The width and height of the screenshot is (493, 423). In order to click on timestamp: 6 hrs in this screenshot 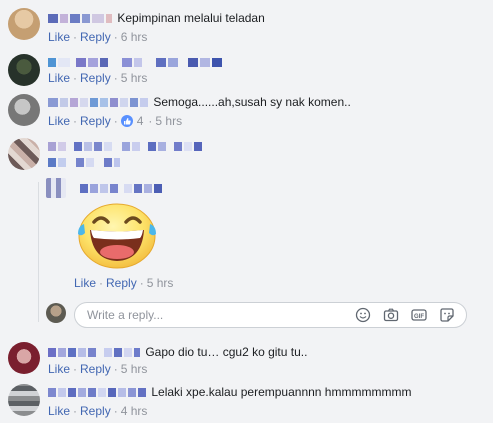, I will do `click(134, 37)`.